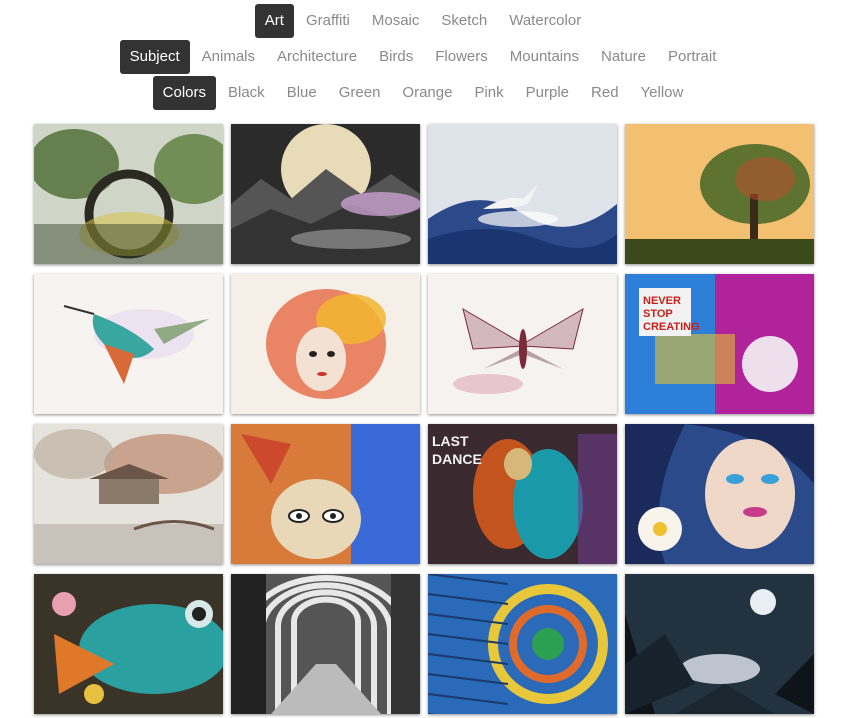 The width and height of the screenshot is (846, 718). I want to click on gallery-thumbnail-moth-sketch, so click(522, 344).